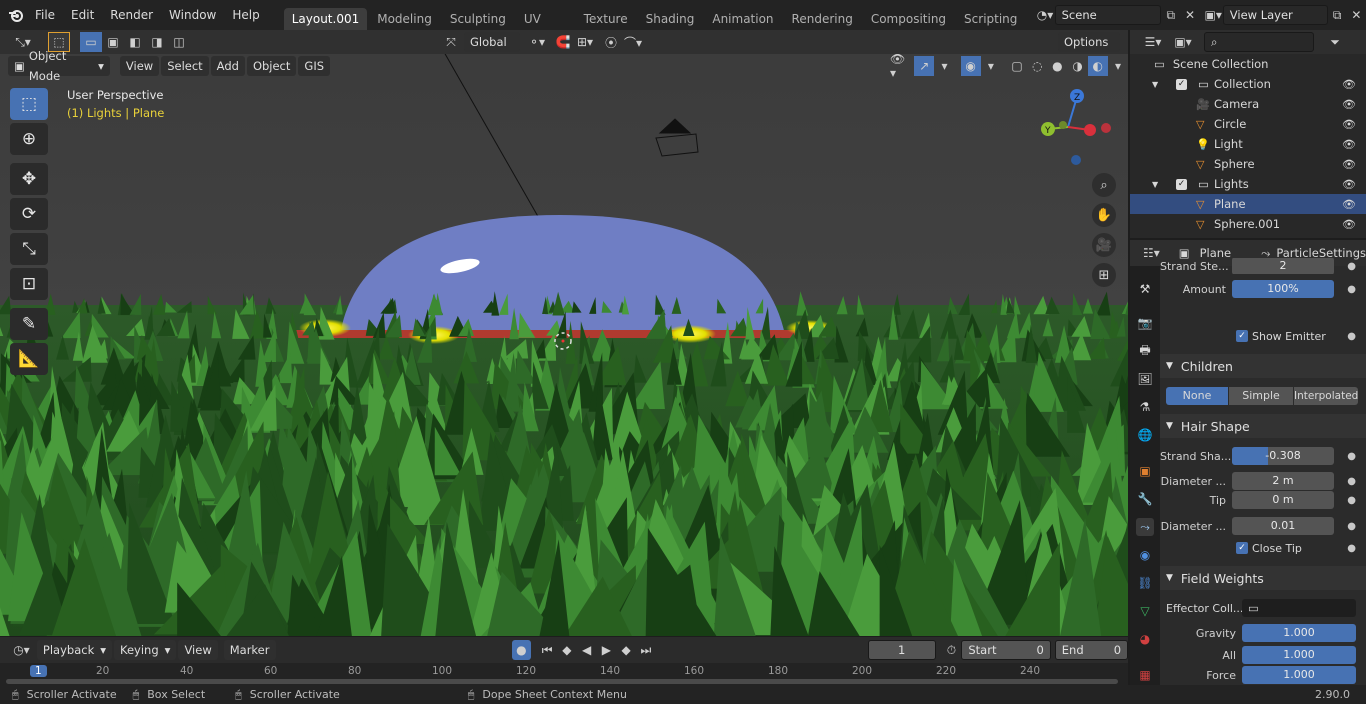 Image resolution: width=1366 pixels, height=704 pixels. I want to click on options-dropdown: Options, so click(1089, 42).